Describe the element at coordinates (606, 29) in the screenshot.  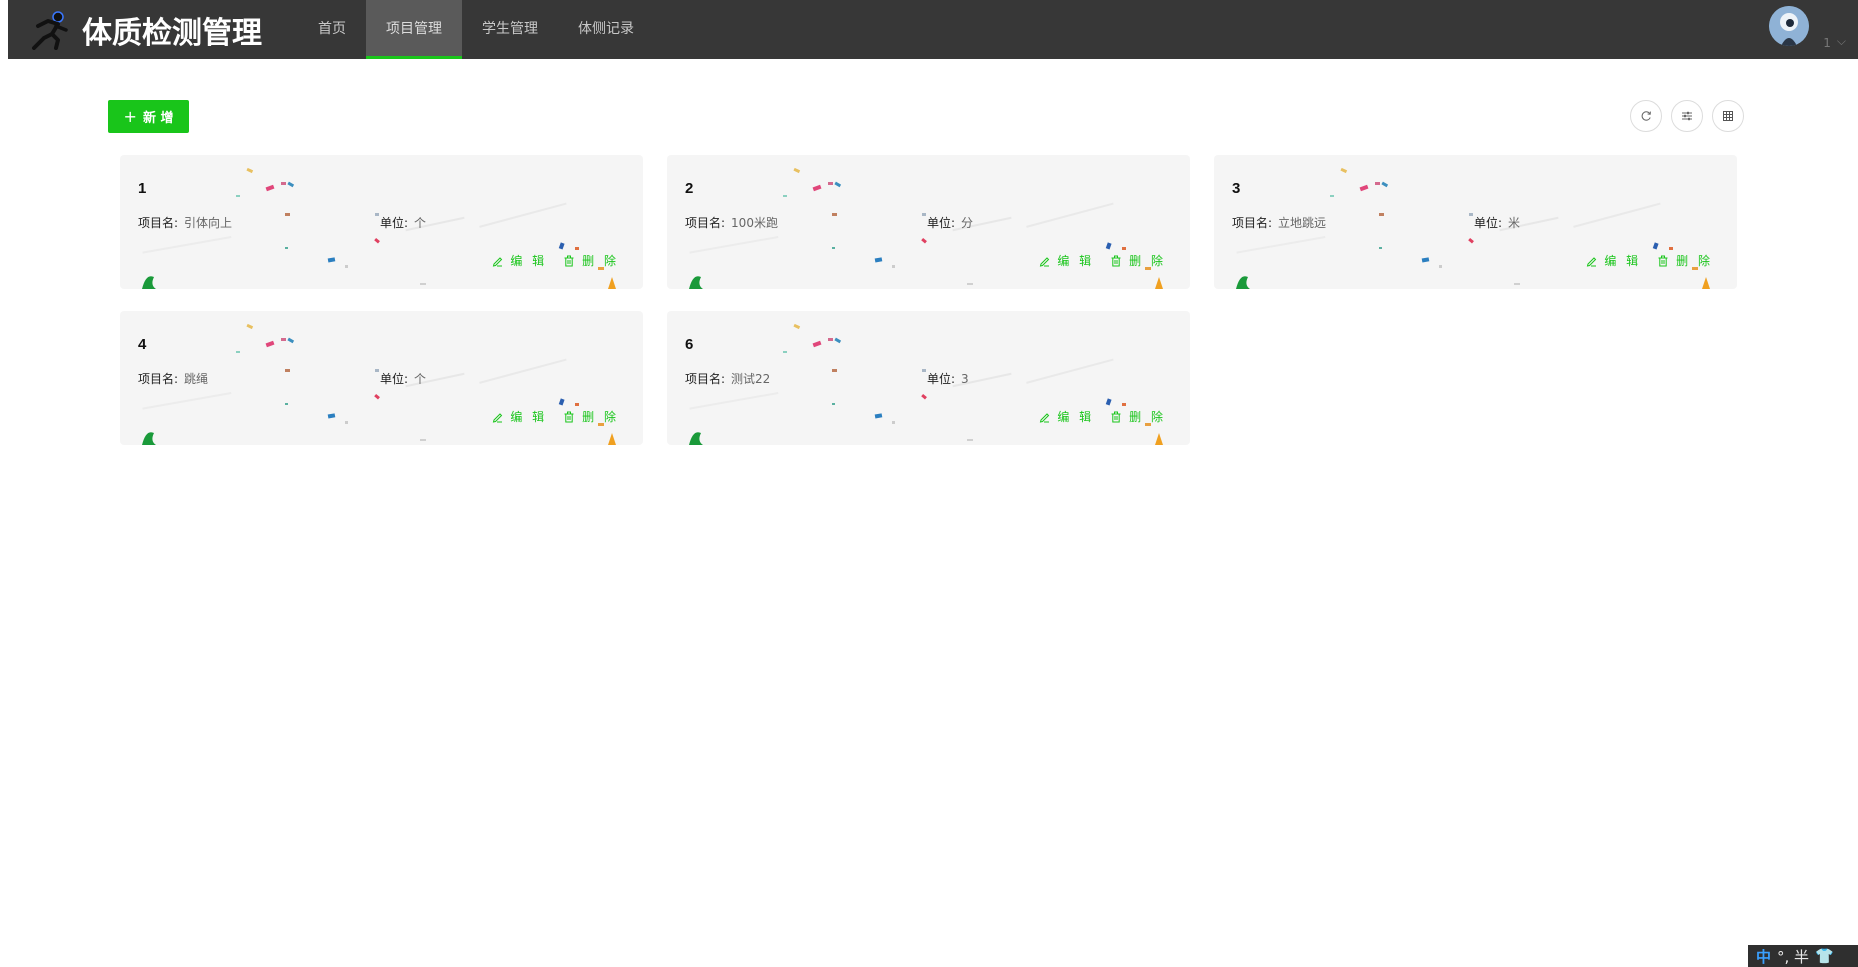
I see `nav-test-records: 体侧记录` at that location.